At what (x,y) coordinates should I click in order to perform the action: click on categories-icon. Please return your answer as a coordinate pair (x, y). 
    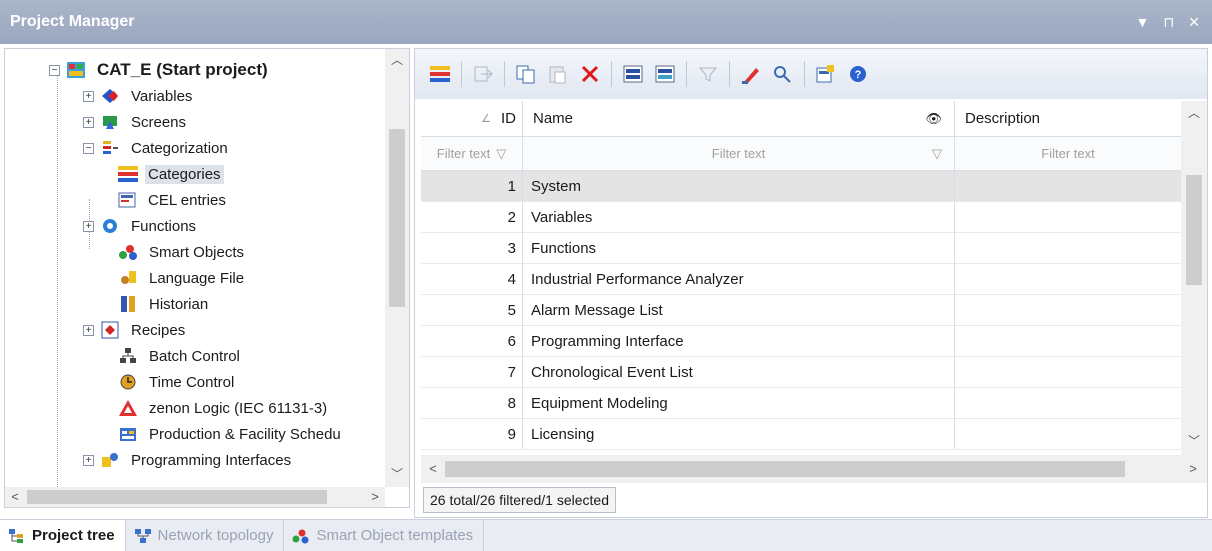
    Looking at the image, I should click on (127, 174).